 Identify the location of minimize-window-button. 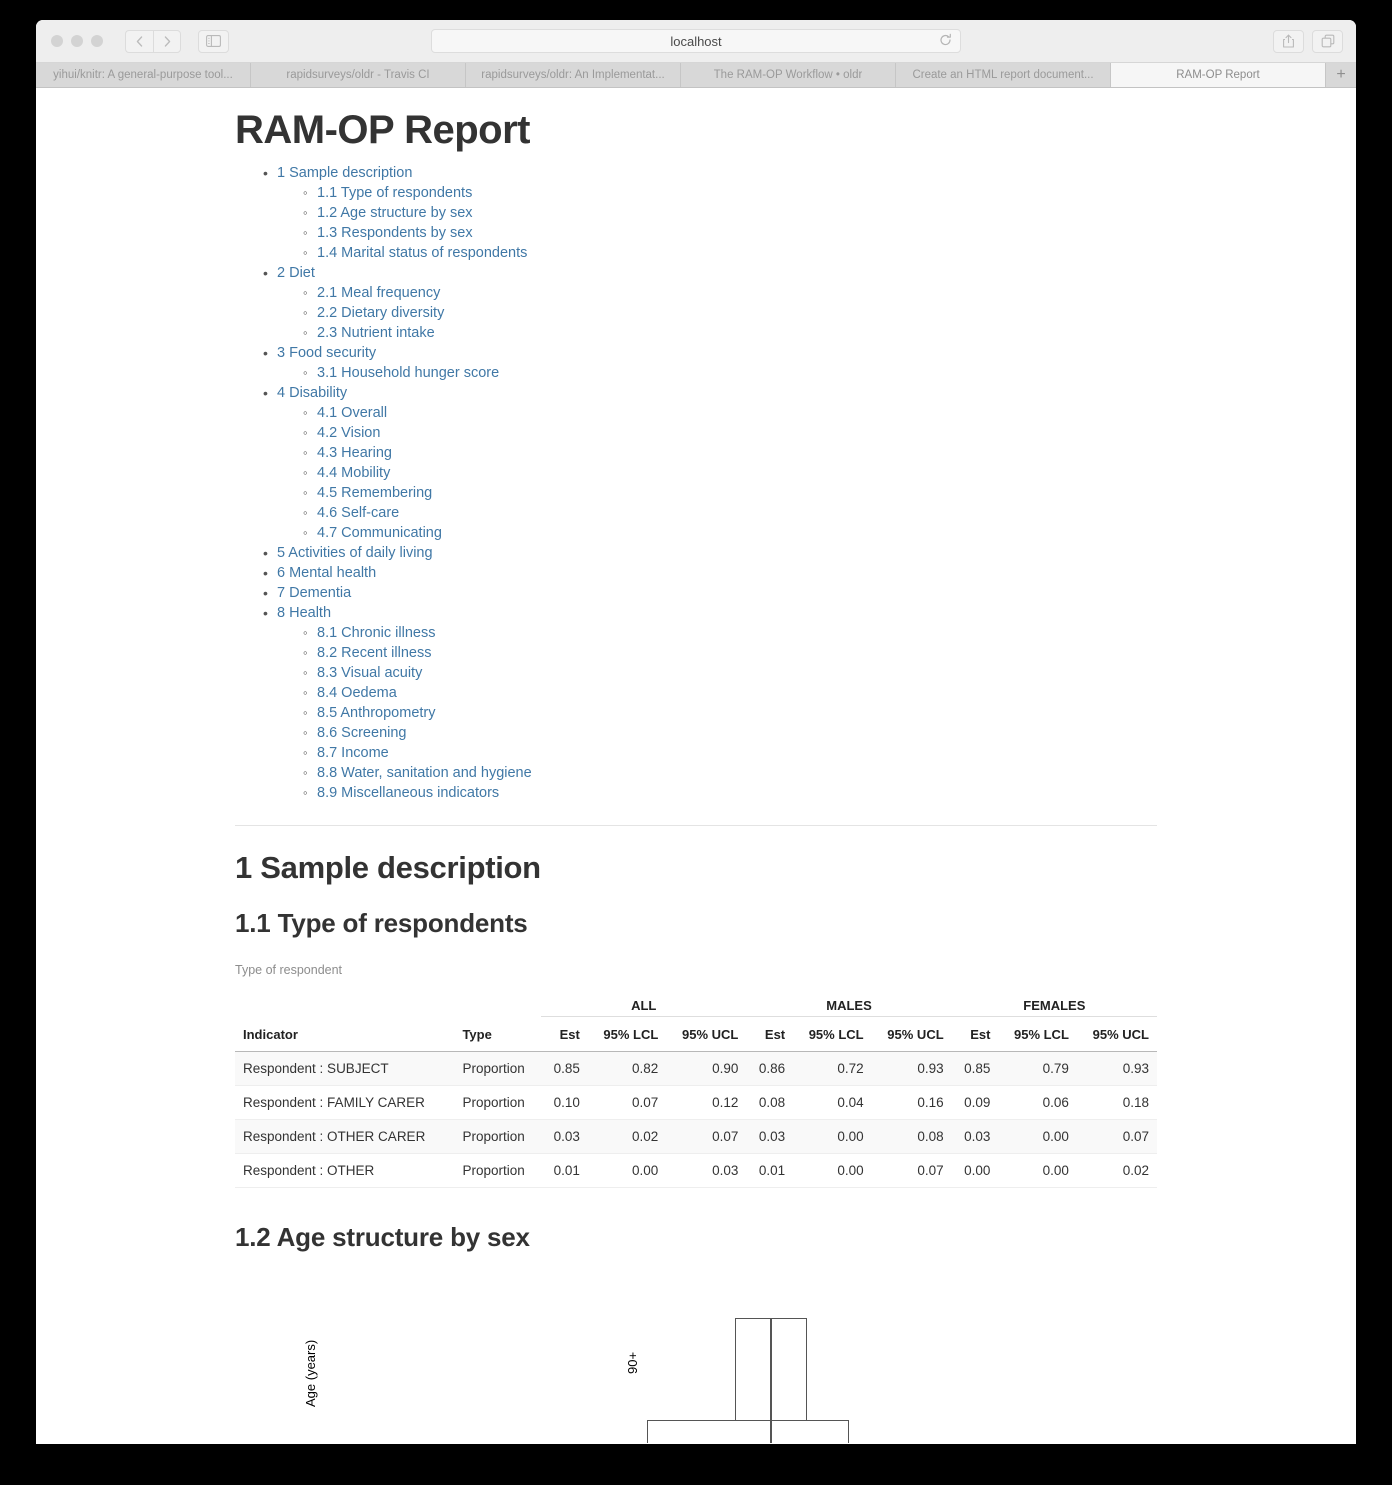
(77, 41).